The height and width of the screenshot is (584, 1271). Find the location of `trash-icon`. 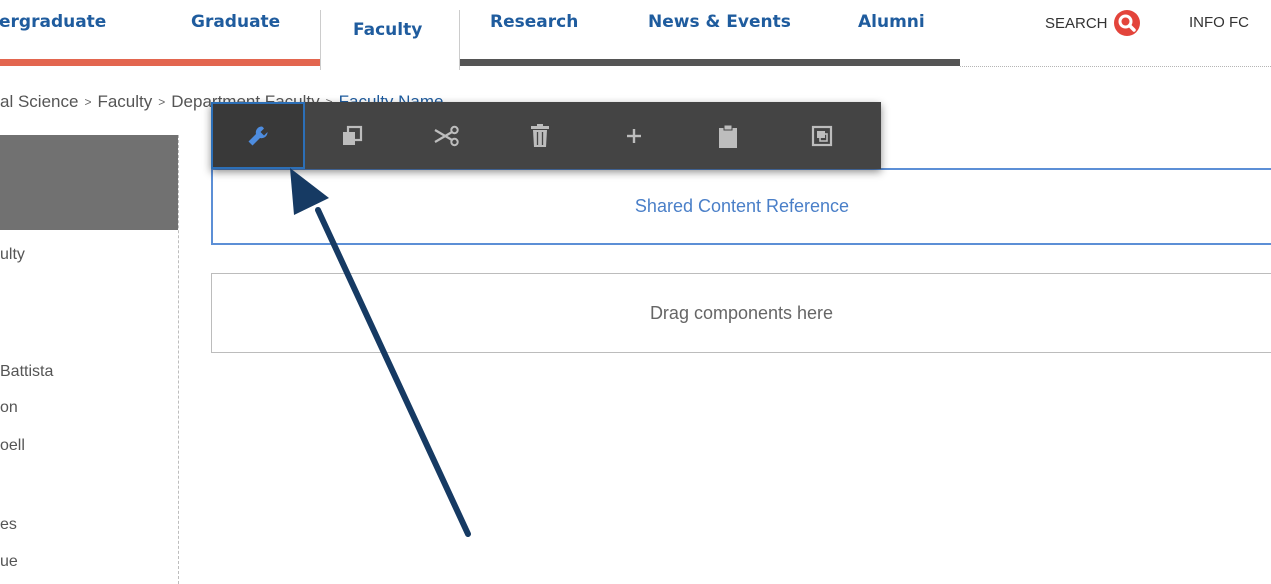

trash-icon is located at coordinates (540, 136).